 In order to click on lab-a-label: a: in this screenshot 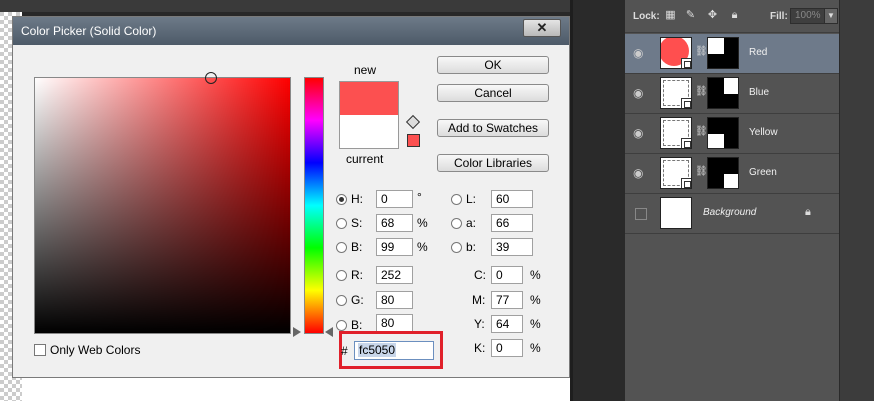, I will do `click(471, 223)`.